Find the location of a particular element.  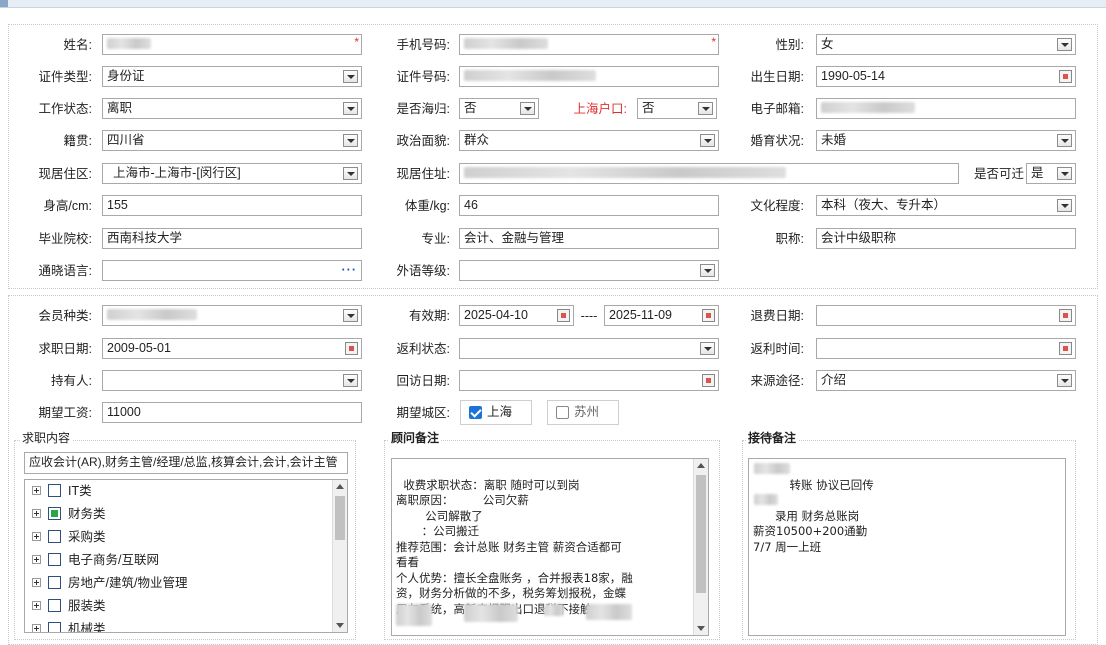

job-date-field: 2009-05-01 is located at coordinates (232, 348).